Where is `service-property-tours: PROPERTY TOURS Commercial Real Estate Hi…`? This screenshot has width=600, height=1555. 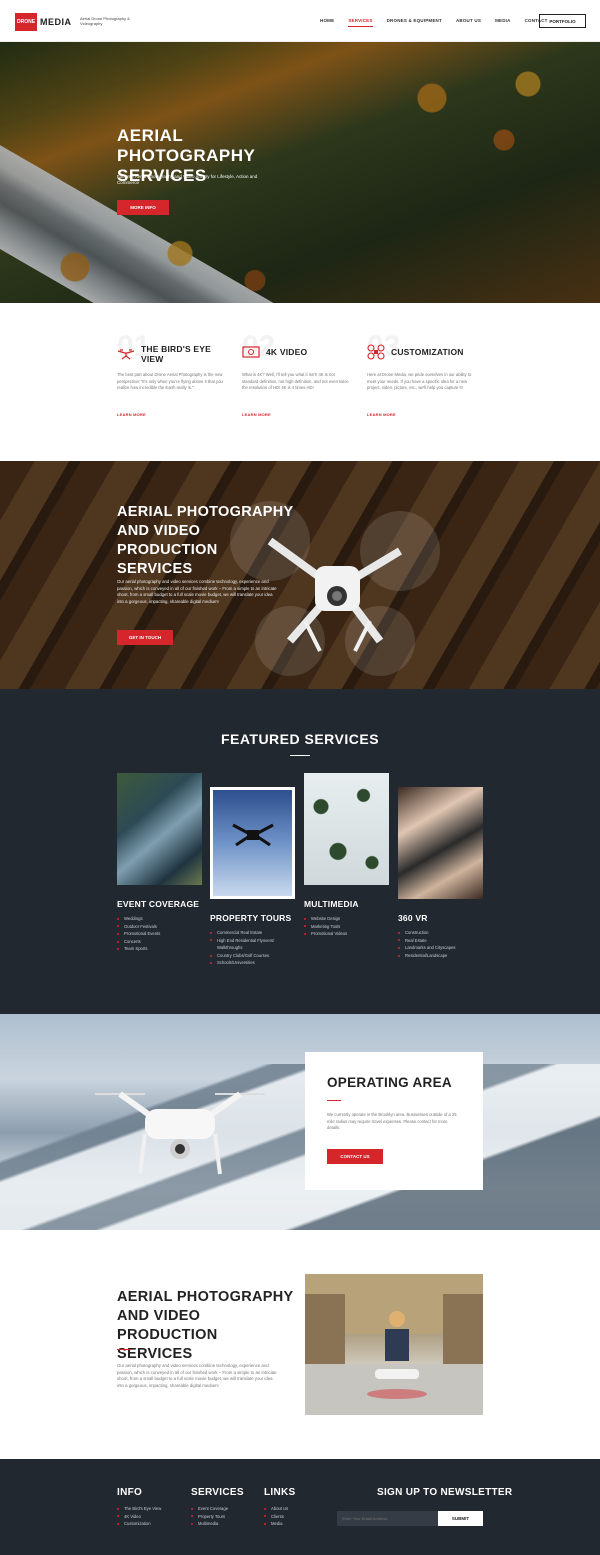 service-property-tours: PROPERTY TOURS Commercial Real Estate Hi… is located at coordinates (253, 877).